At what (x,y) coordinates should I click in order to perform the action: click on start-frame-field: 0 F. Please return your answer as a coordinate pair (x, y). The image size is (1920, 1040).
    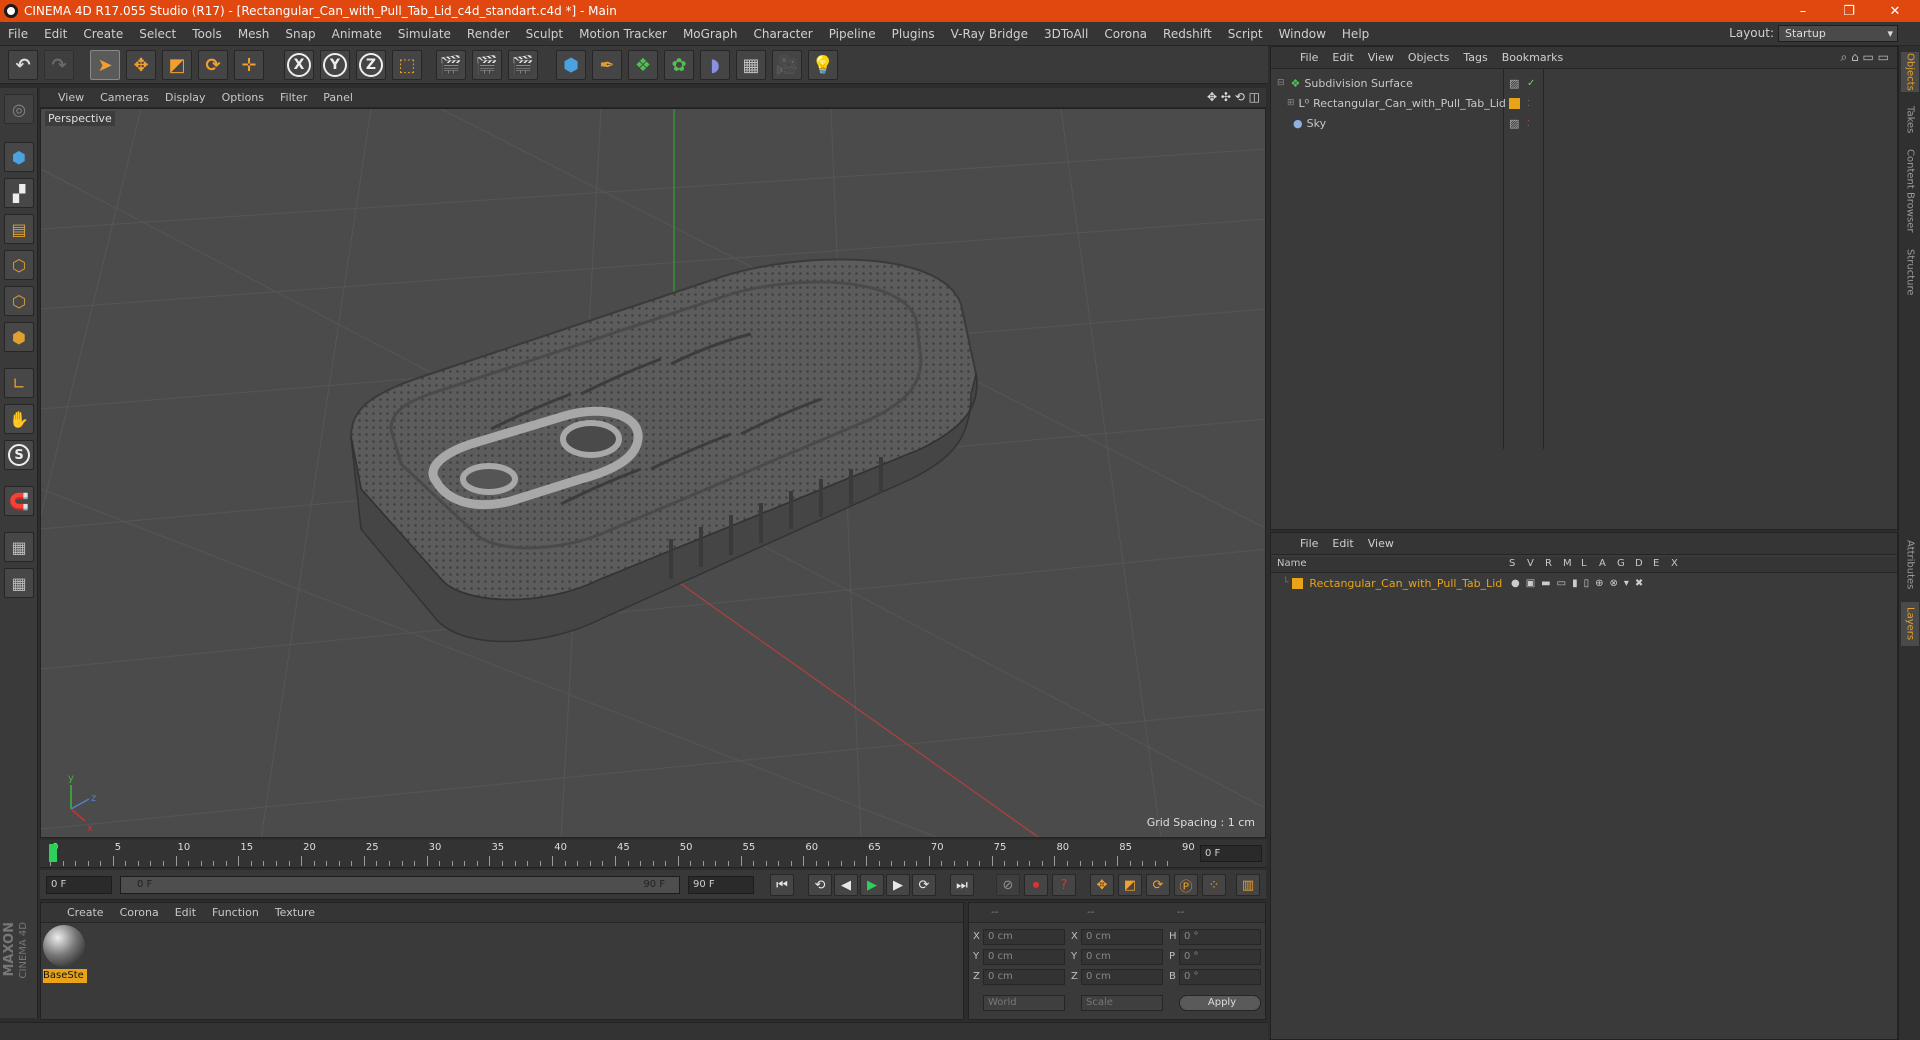
    Looking at the image, I should click on (79, 885).